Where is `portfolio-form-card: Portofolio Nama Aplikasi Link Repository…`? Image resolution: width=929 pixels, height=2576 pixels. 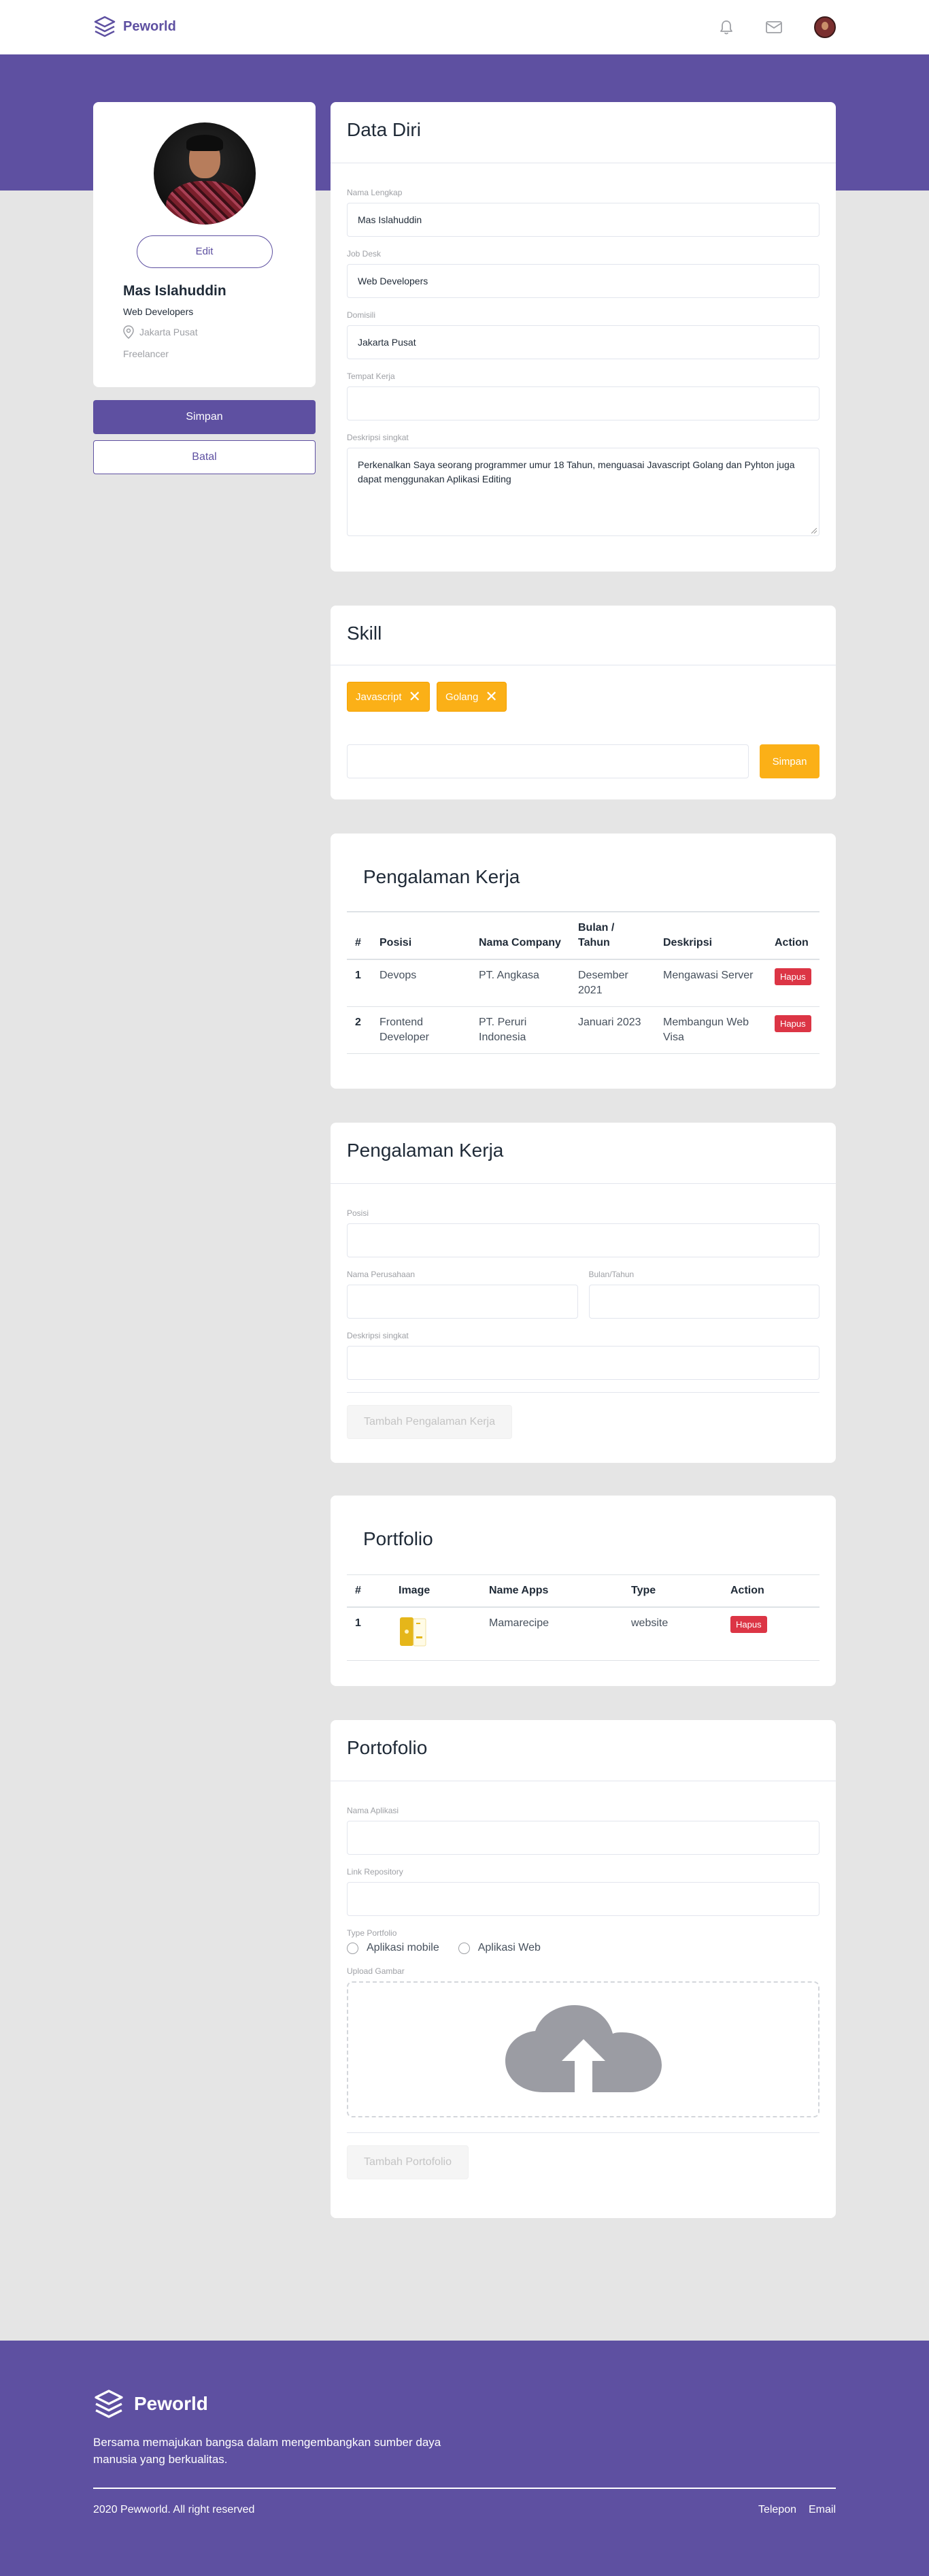 portfolio-form-card: Portofolio Nama Aplikasi Link Repository… is located at coordinates (583, 1969).